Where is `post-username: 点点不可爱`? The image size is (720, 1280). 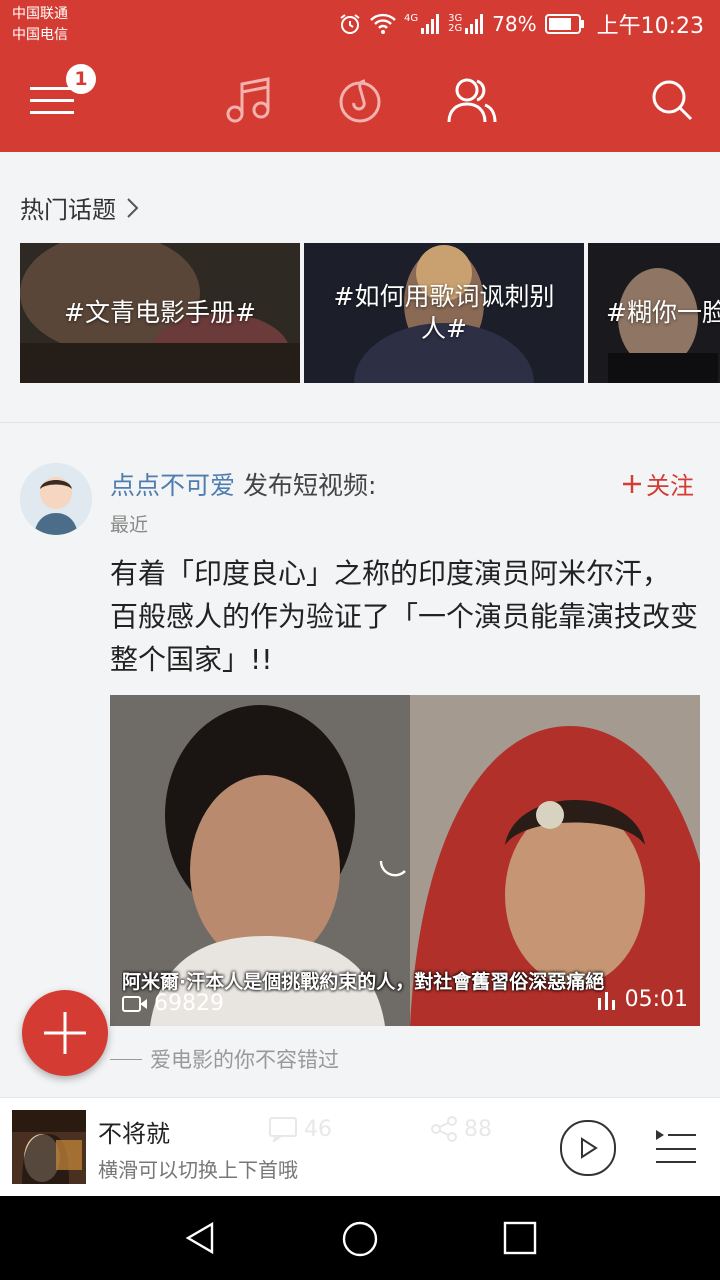 post-username: 点点不可爱 is located at coordinates (172, 485).